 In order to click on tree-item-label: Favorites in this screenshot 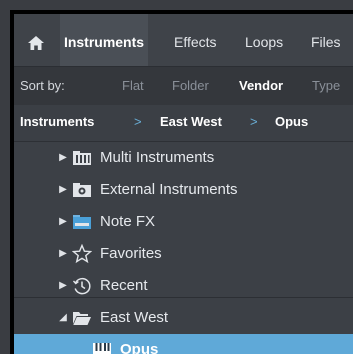, I will do `click(131, 253)`.